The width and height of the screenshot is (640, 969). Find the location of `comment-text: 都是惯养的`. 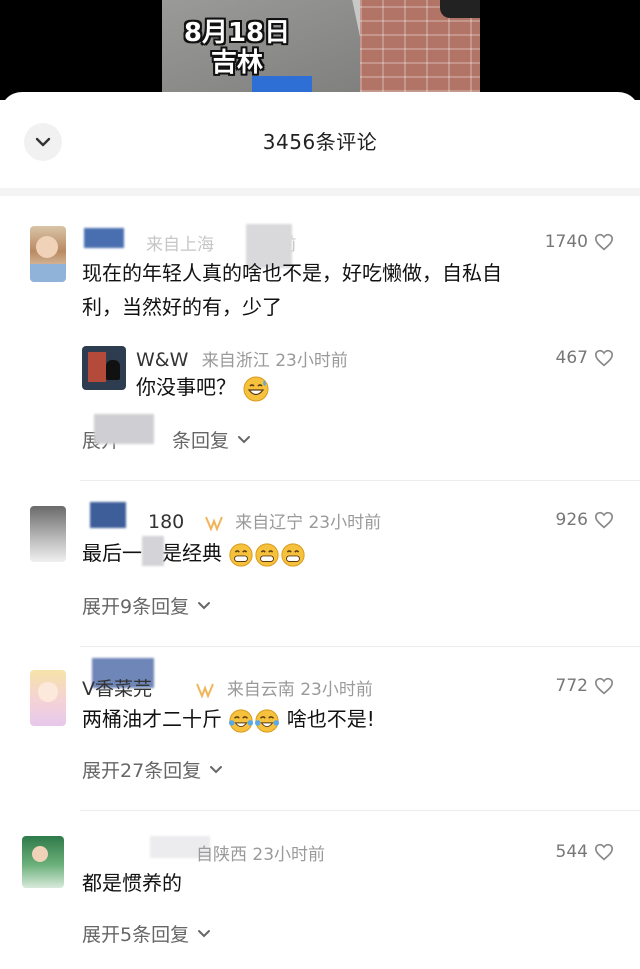

comment-text: 都是惯养的 is located at coordinates (132, 883).